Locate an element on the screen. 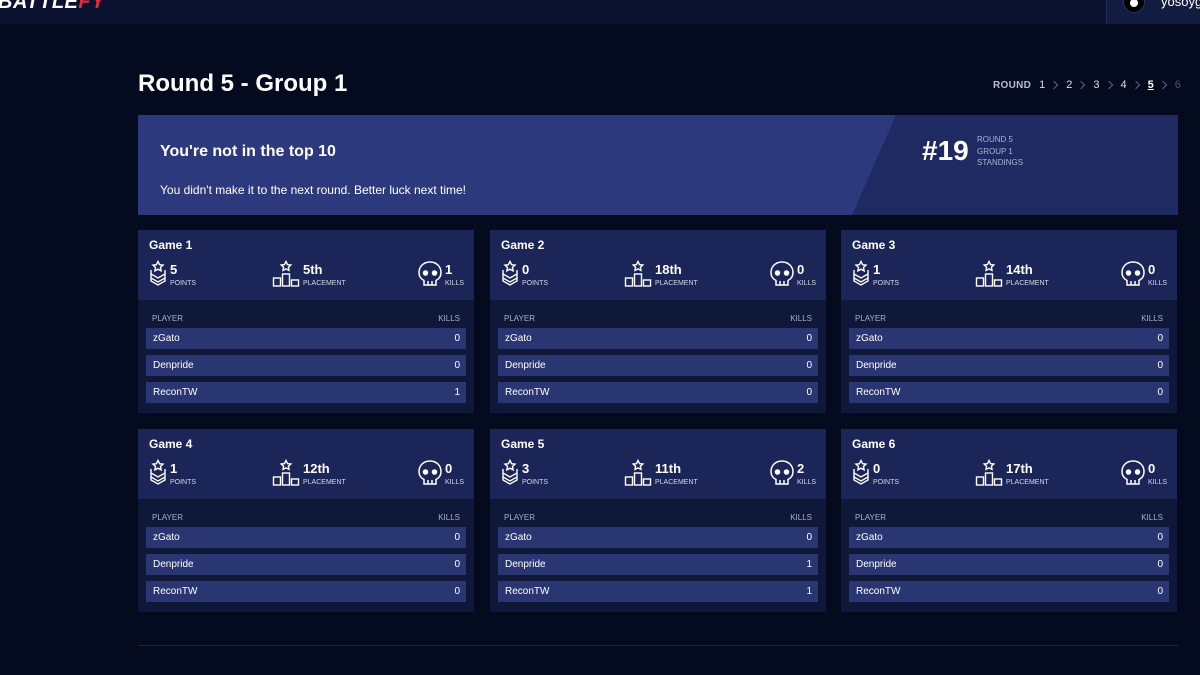 This screenshot has width=1200, height=675. game-title: Game 6 is located at coordinates (874, 444).